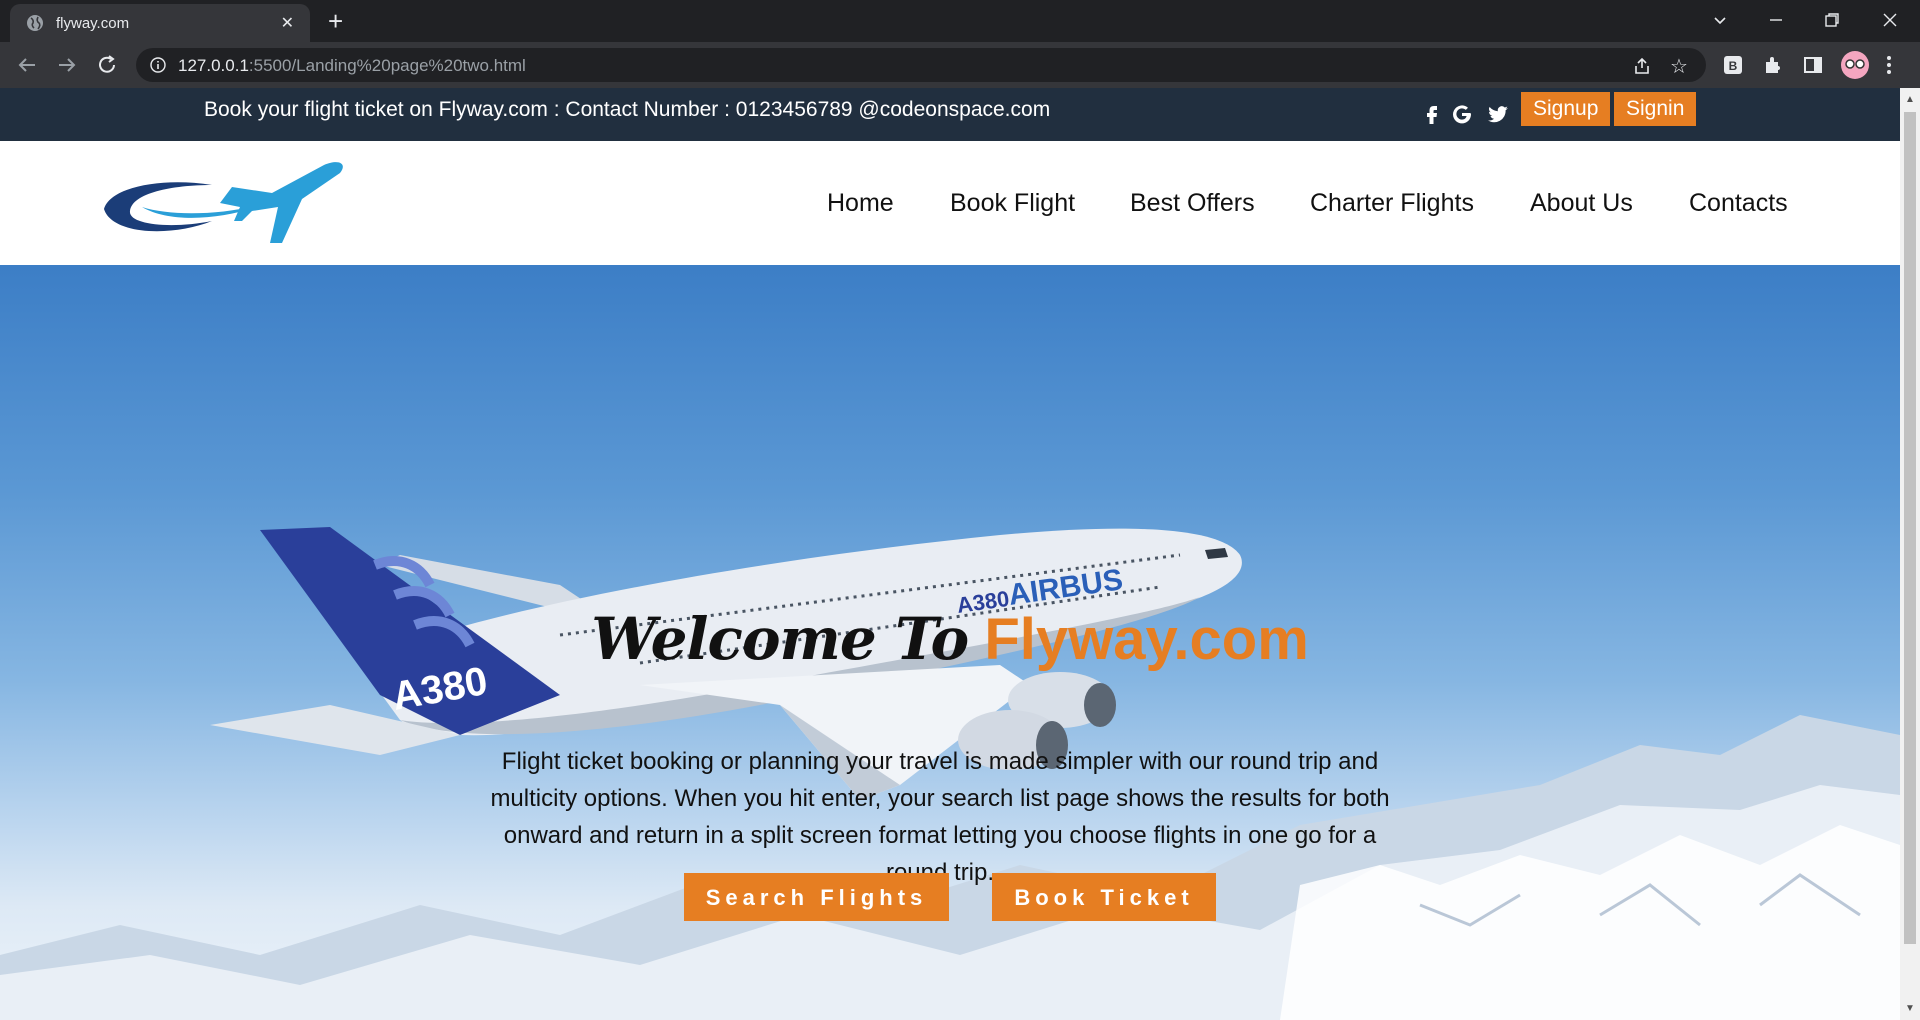 The height and width of the screenshot is (1020, 1920). What do you see at coordinates (35, 23) in the screenshot?
I see `globe-icon` at bounding box center [35, 23].